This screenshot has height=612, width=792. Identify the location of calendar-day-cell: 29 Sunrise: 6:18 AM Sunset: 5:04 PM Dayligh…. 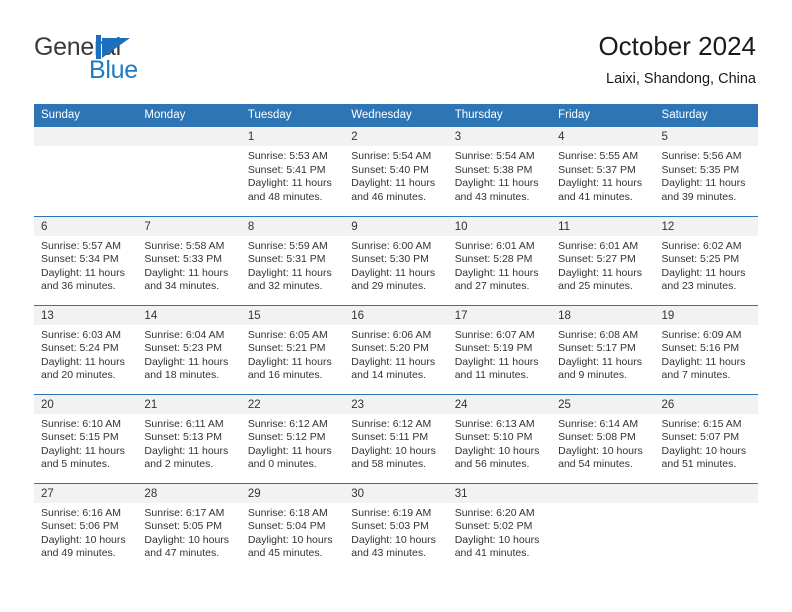
(292, 527).